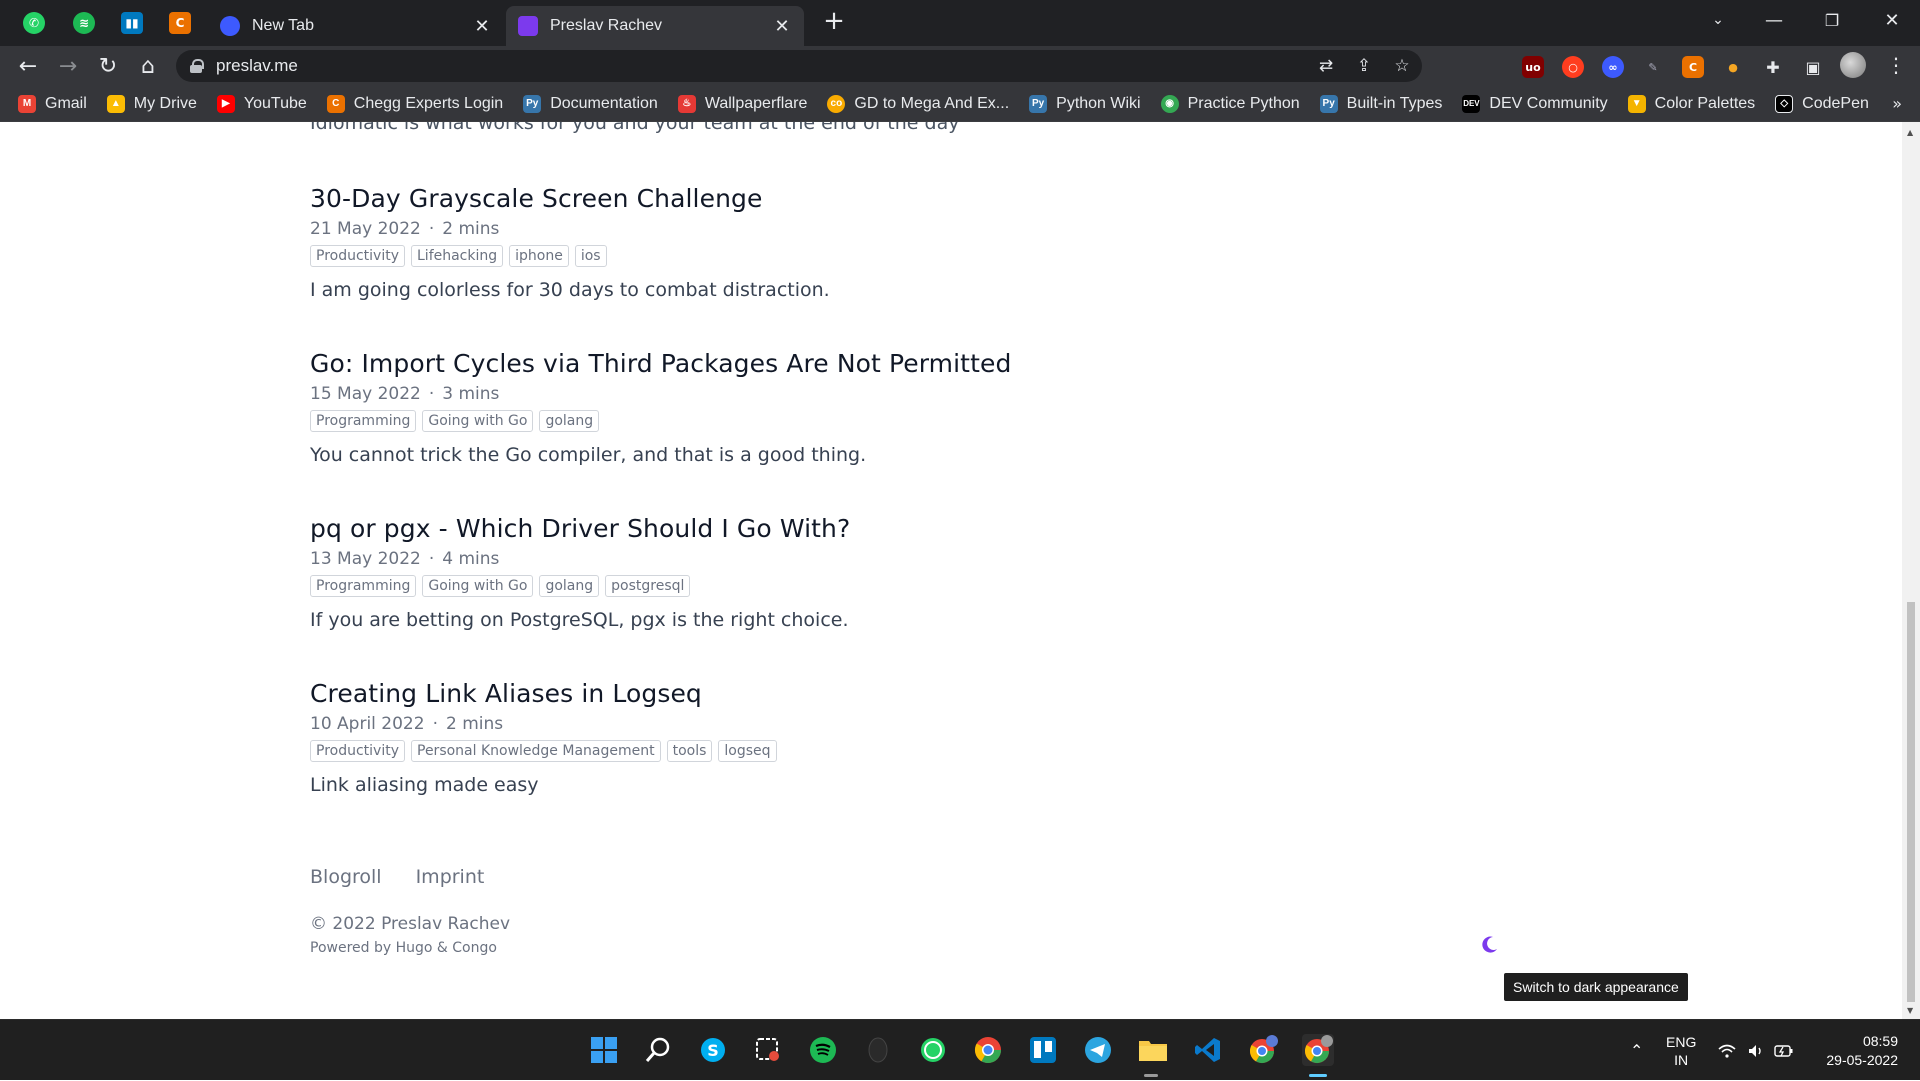 The height and width of the screenshot is (1081, 1920). I want to click on back-button: ←, so click(28, 66).